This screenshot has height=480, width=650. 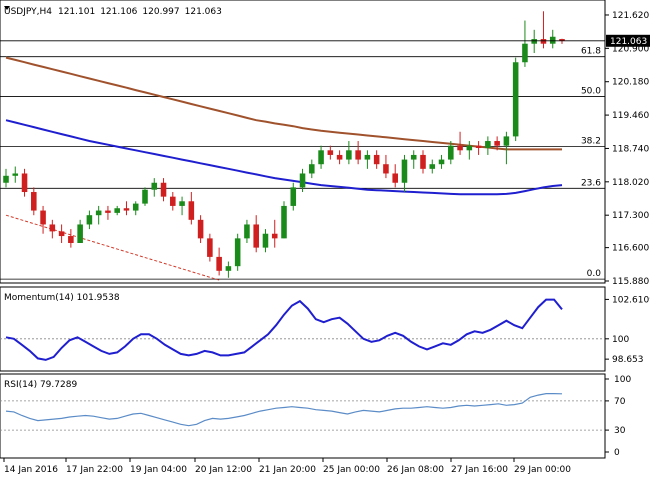 I want to click on ohlc-close: 121.063, so click(x=203, y=12).